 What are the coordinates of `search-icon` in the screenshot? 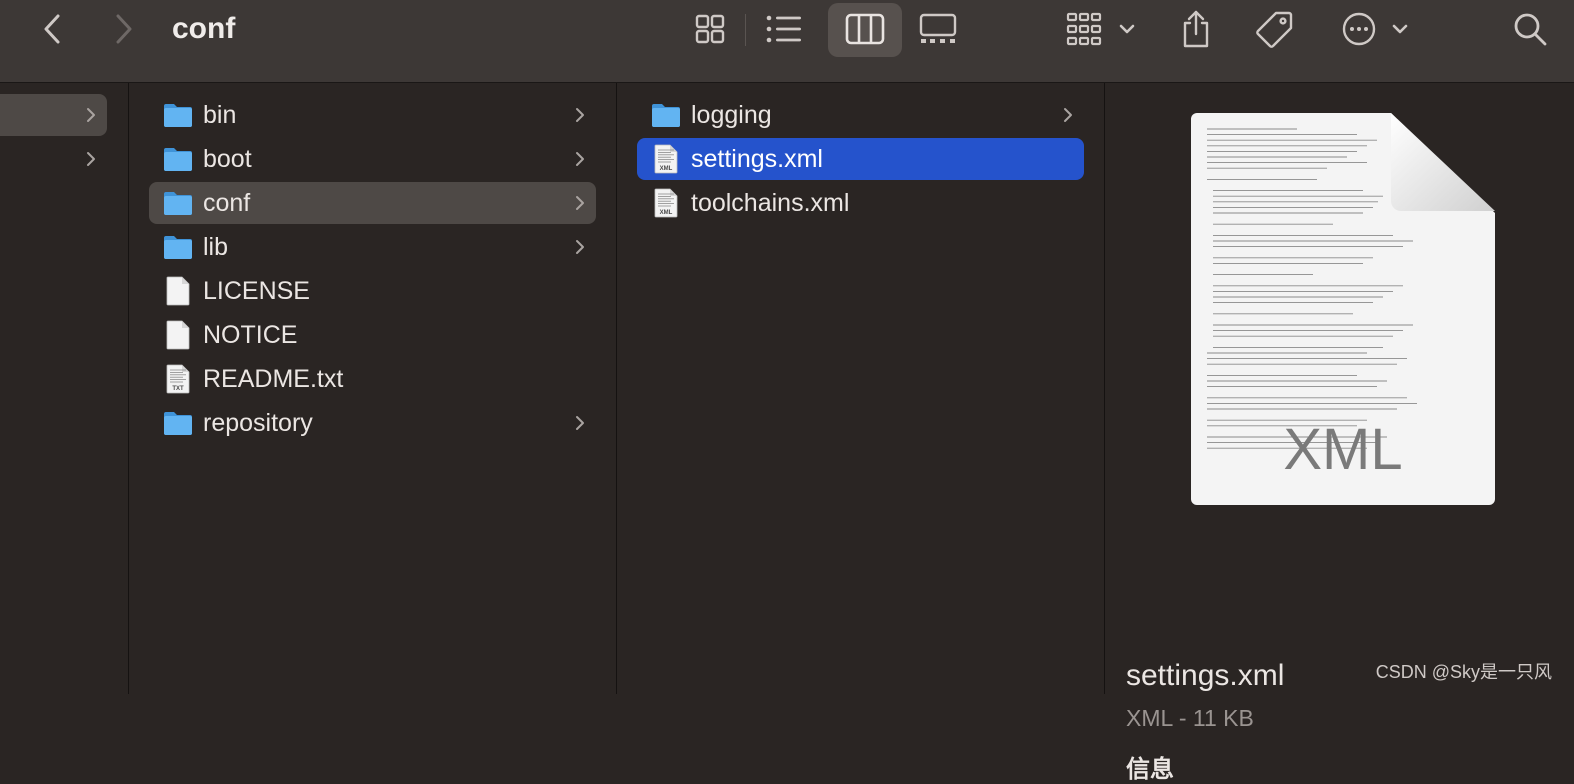 It's located at (1530, 29).